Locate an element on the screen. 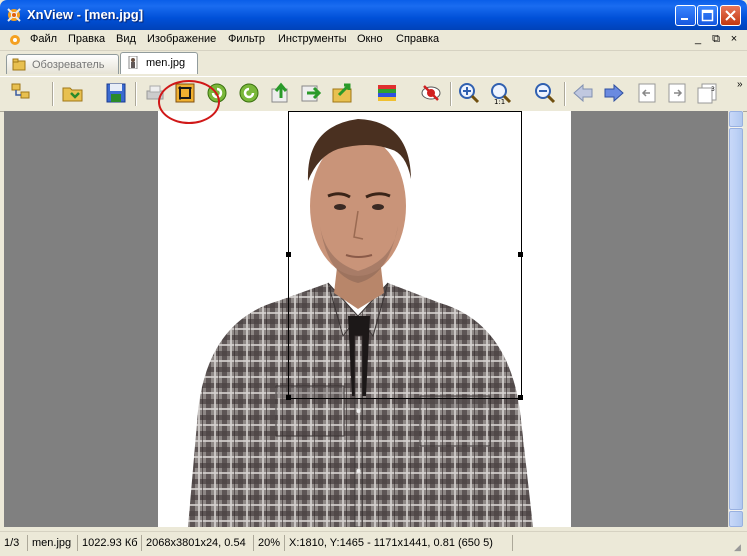 The image size is (747, 556). crop-handle-bottom-left is located at coordinates (288, 397).